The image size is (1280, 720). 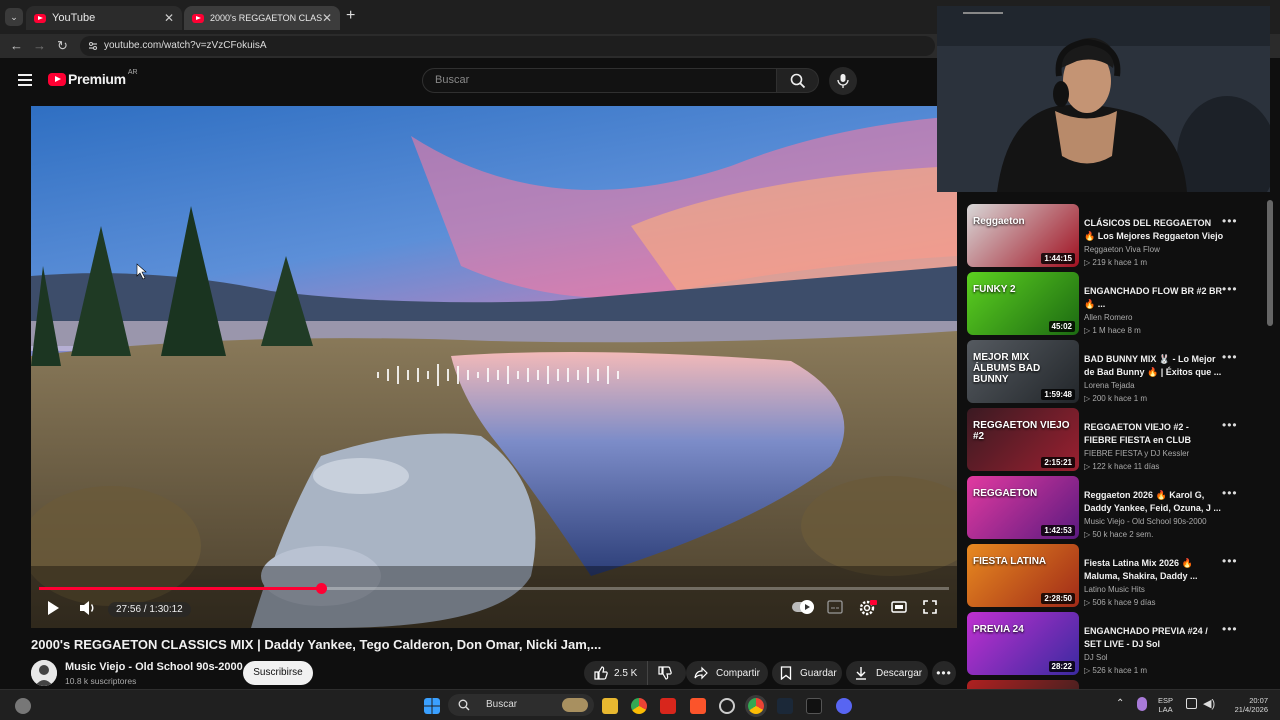 What do you see at coordinates (807, 673) in the screenshot?
I see `save-button: Guardar` at bounding box center [807, 673].